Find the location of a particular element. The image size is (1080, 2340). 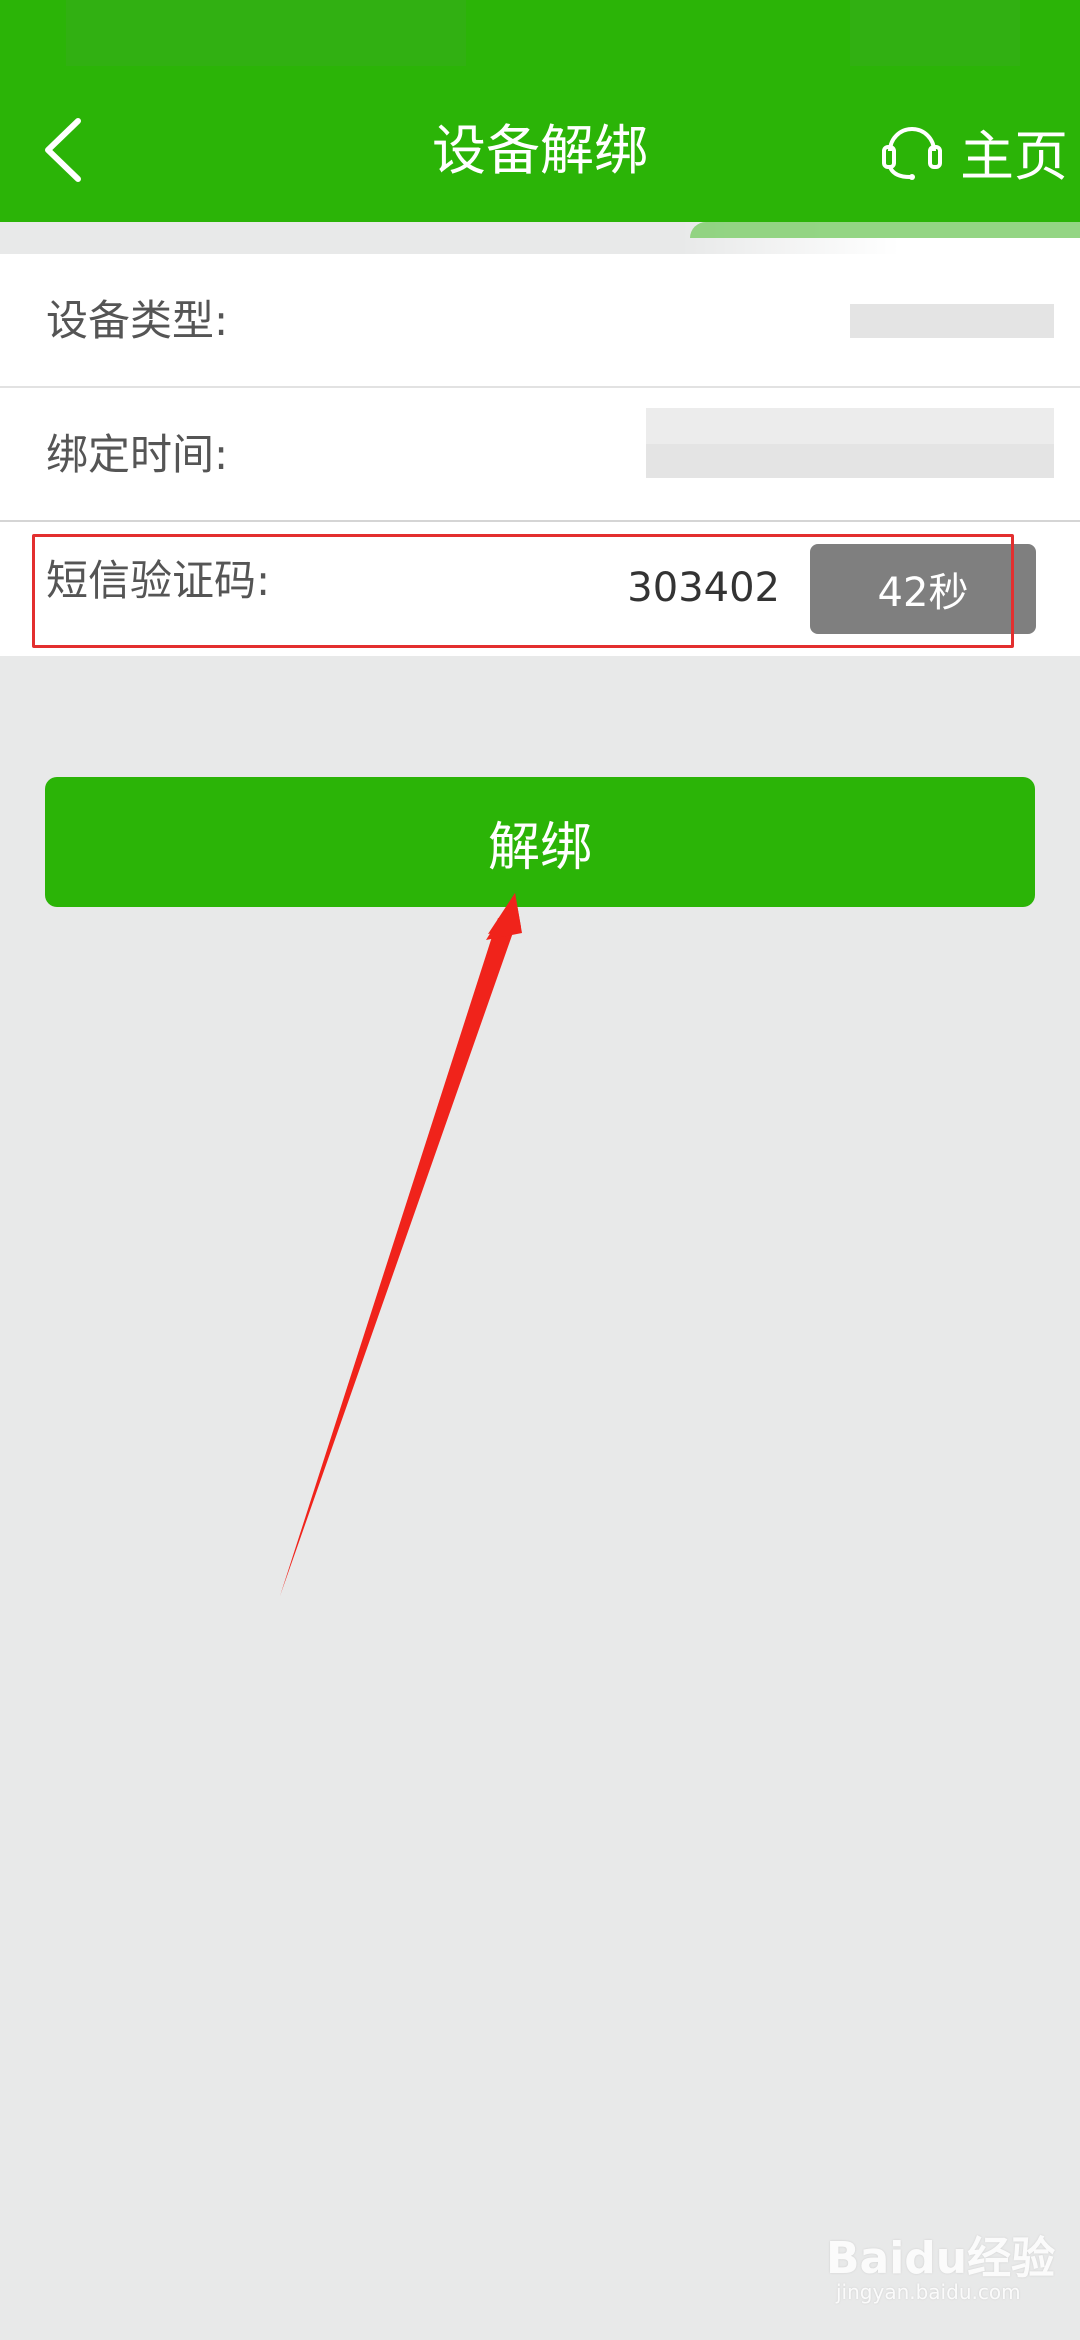

annotation-arrow-shaft is located at coordinates (398, 1257).